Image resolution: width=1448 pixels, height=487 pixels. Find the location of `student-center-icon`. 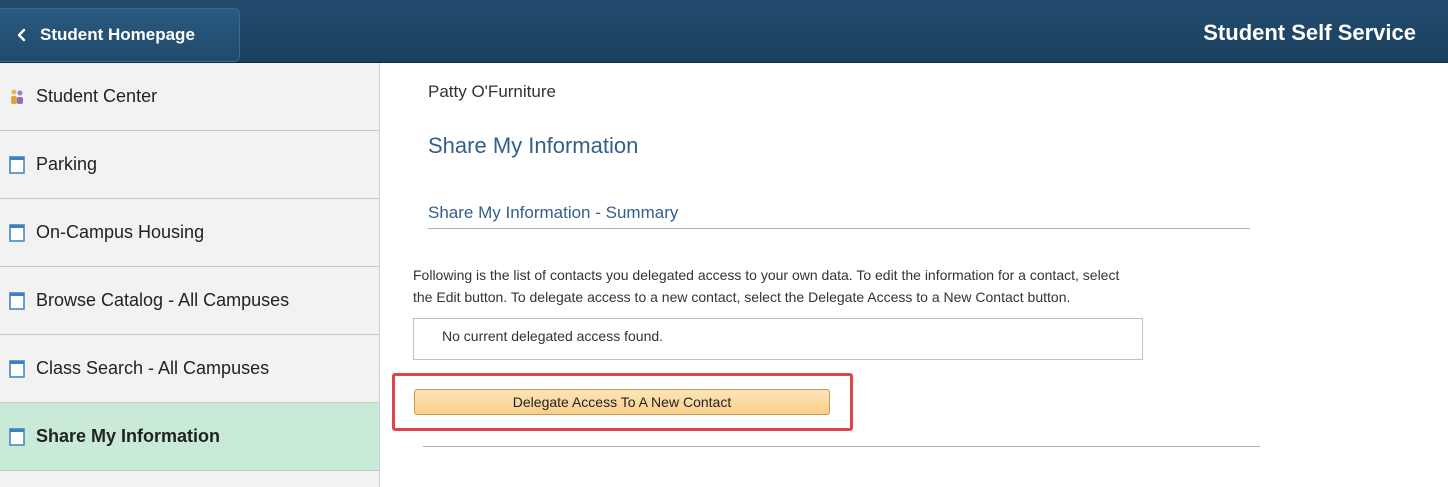

student-center-icon is located at coordinates (17, 97).